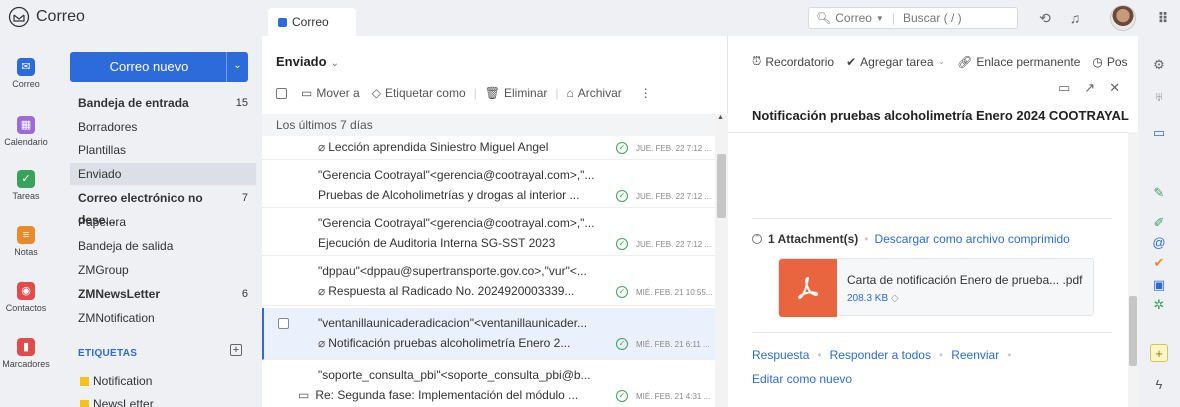 Image resolution: width=1180 pixels, height=407 pixels. What do you see at coordinates (163, 222) in the screenshot?
I see `folder-trash: Papelera` at bounding box center [163, 222].